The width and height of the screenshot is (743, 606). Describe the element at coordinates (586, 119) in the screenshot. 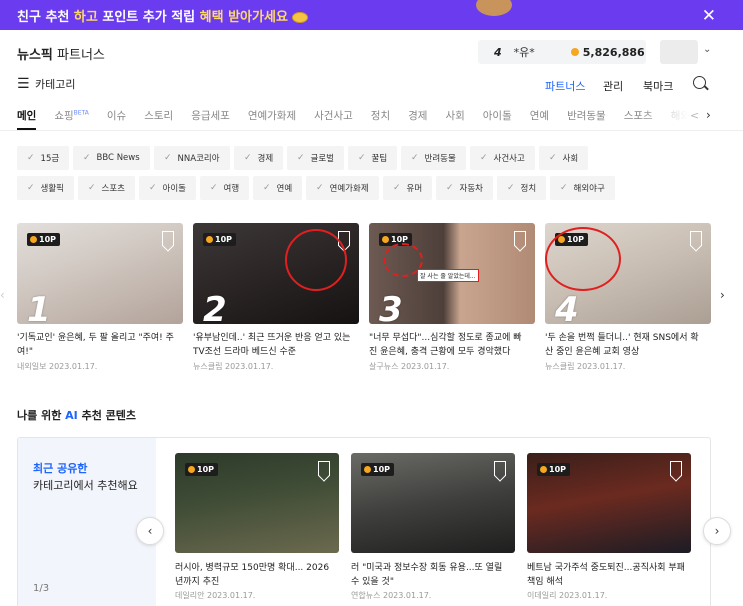

I see `tab-12: 반려동물` at that location.